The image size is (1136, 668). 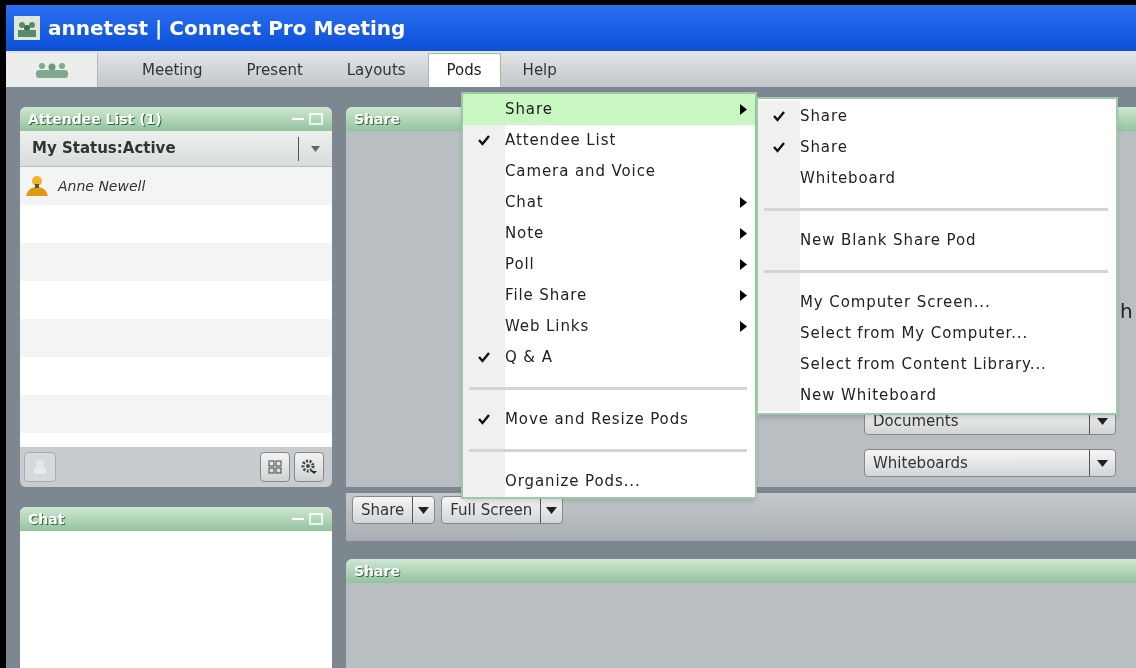 I want to click on attendee-name: Anne Newell, so click(x=102, y=186).